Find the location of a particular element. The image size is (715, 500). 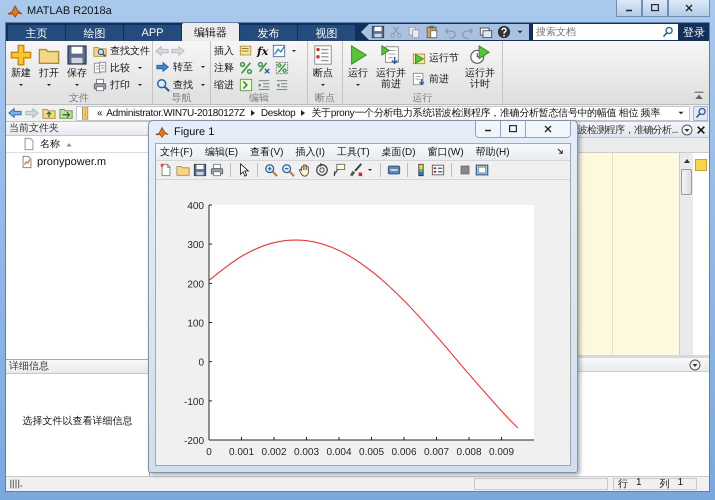

search-icon is located at coordinates (668, 32).